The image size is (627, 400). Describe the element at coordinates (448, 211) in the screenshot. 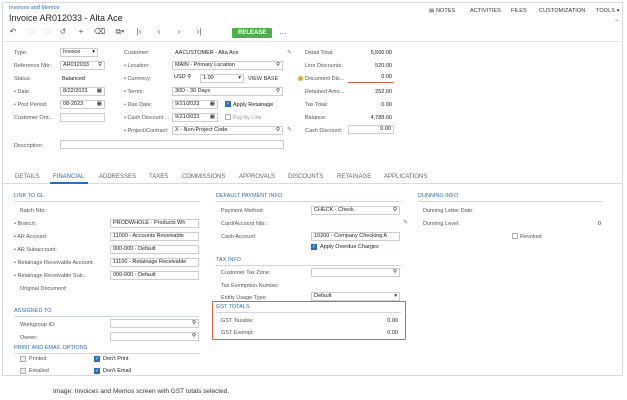

I see `dunning-letter-date-label: Dunning Letter Date:` at that location.